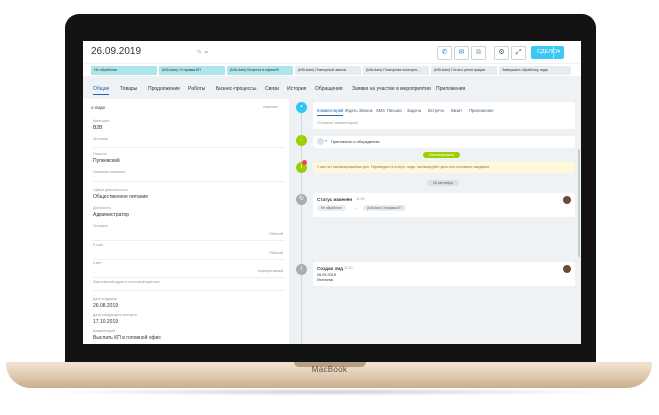 The image size is (659, 415). What do you see at coordinates (100, 226) in the screenshot?
I see `field-label: Телефон` at bounding box center [100, 226].